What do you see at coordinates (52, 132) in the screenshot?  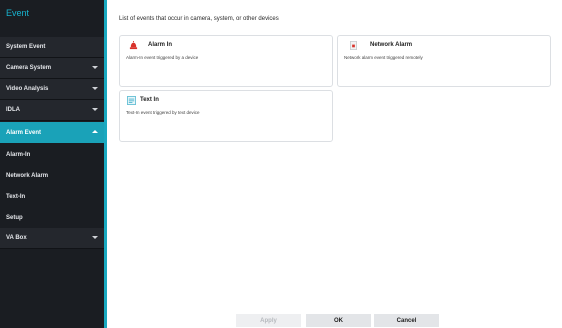 I see `sidebar-item-alarm-event: Alarm Event` at bounding box center [52, 132].